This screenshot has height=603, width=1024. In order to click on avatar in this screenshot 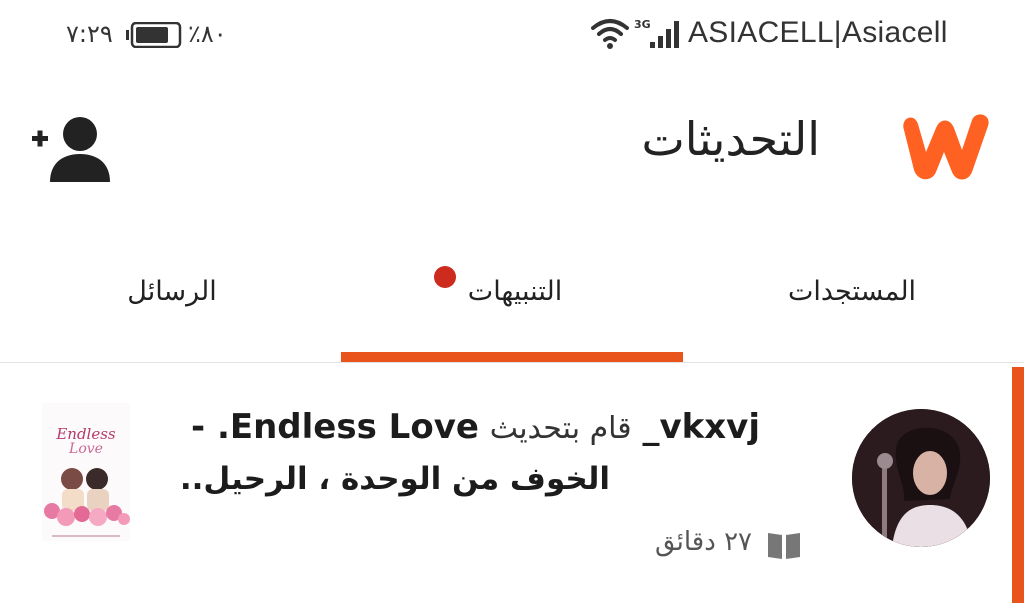, I will do `click(921, 478)`.